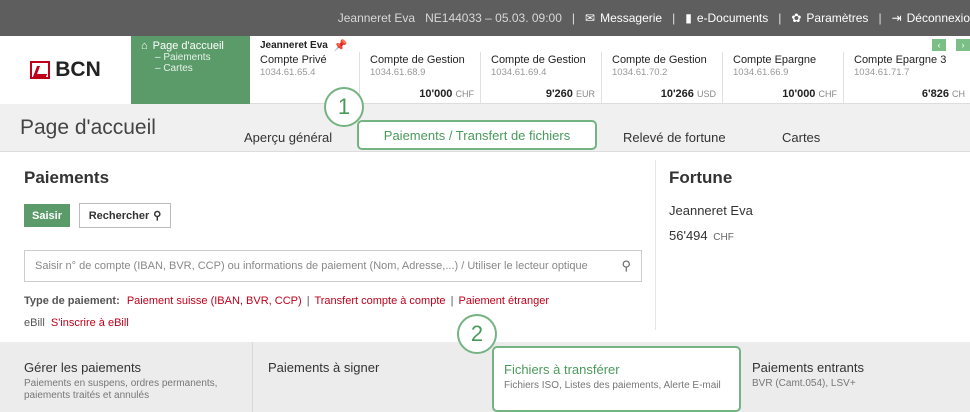  I want to click on search-payment-button: Rechercher ⚲, so click(125, 215).